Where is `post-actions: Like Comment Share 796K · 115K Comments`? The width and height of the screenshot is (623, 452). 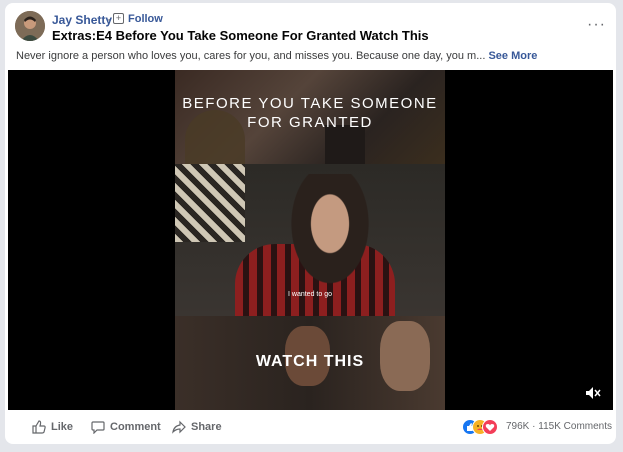
post-actions: Like Comment Share 796K · 115K Comments is located at coordinates (310, 427).